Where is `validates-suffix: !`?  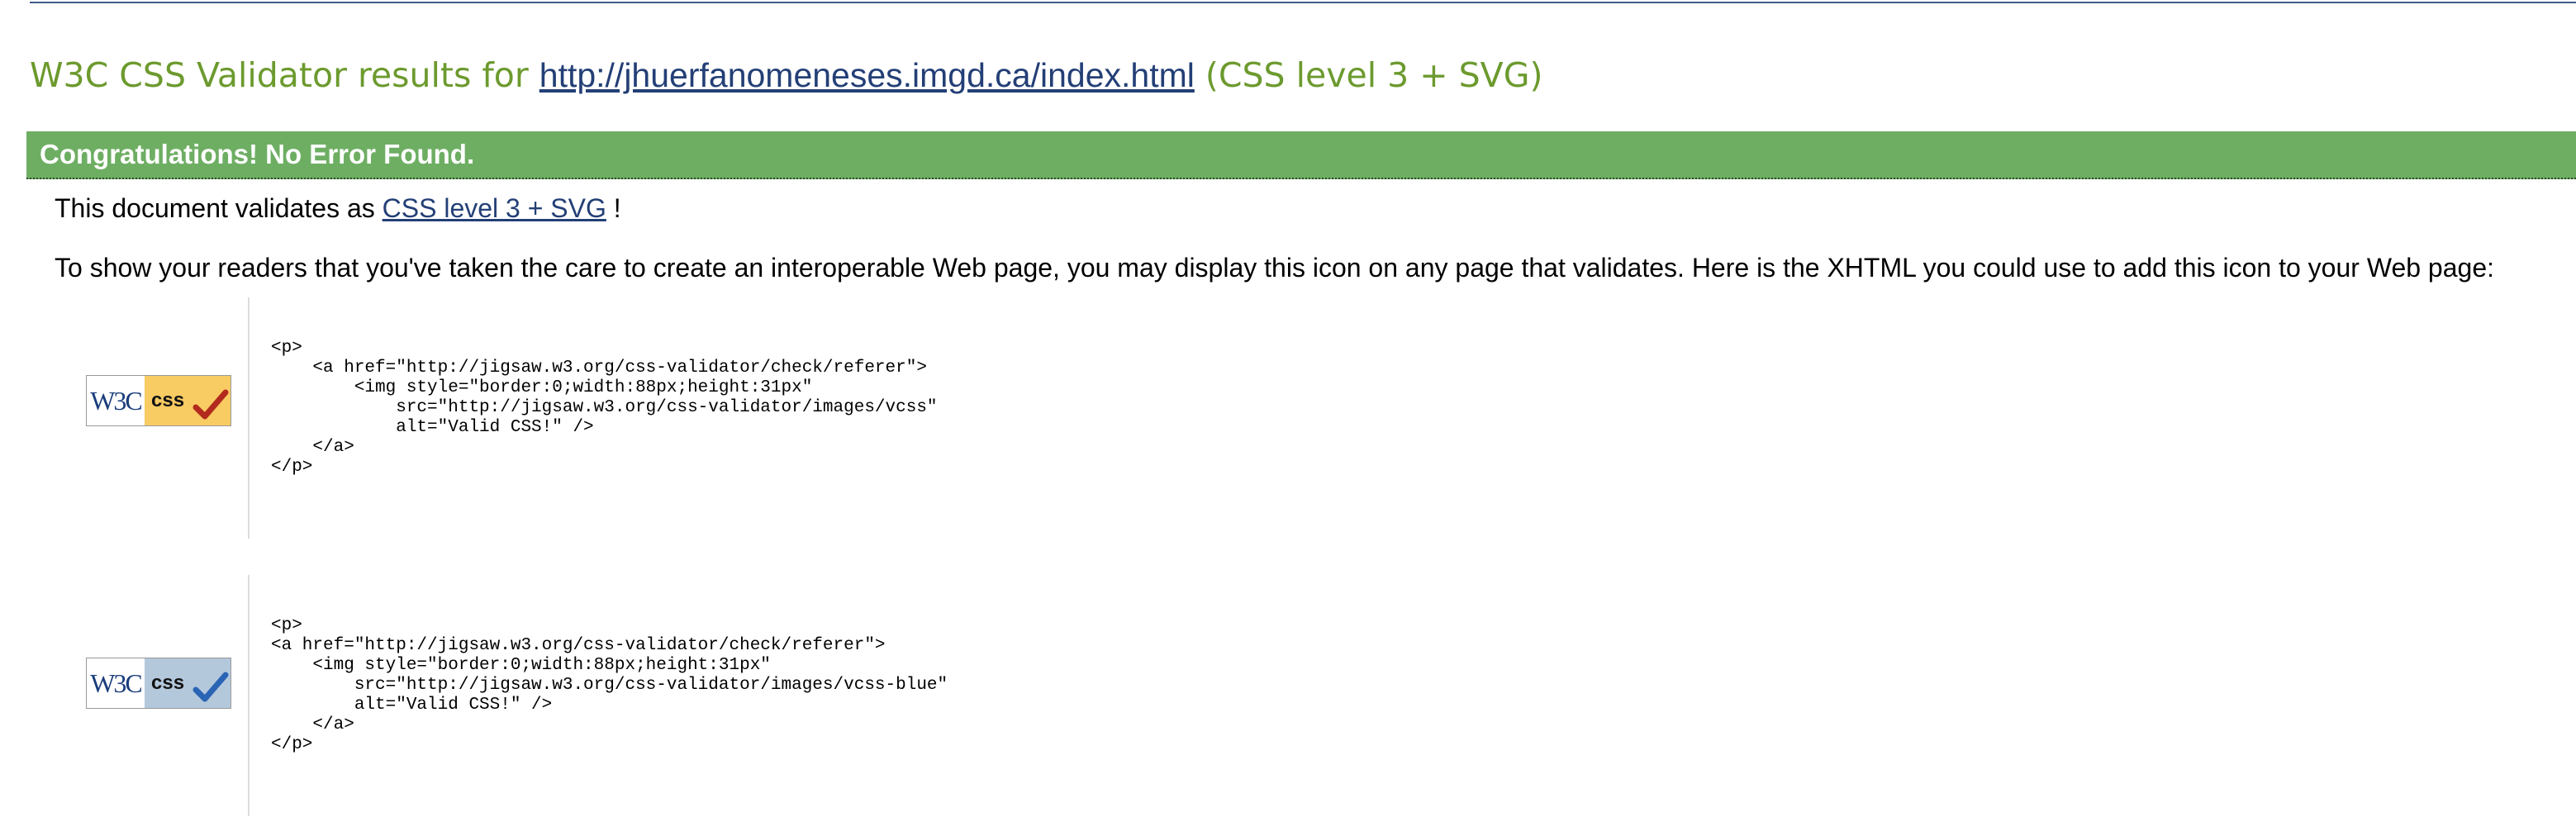 validates-suffix: ! is located at coordinates (613, 208).